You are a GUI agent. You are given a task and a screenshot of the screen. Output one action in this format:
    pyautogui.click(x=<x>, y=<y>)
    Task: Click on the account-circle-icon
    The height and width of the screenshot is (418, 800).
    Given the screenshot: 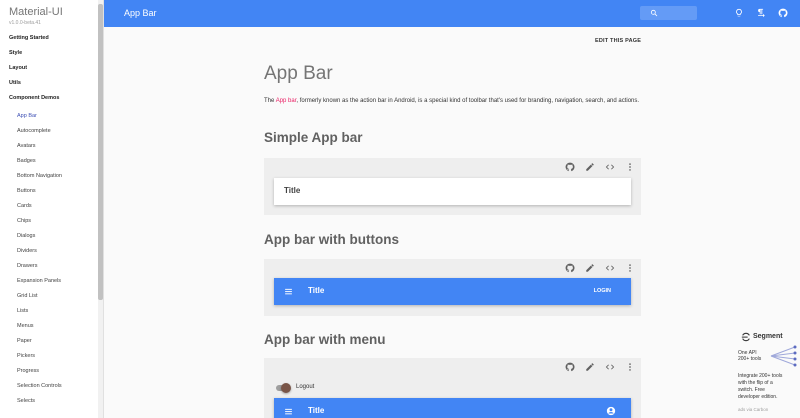 What is the action you would take?
    pyautogui.click(x=611, y=411)
    